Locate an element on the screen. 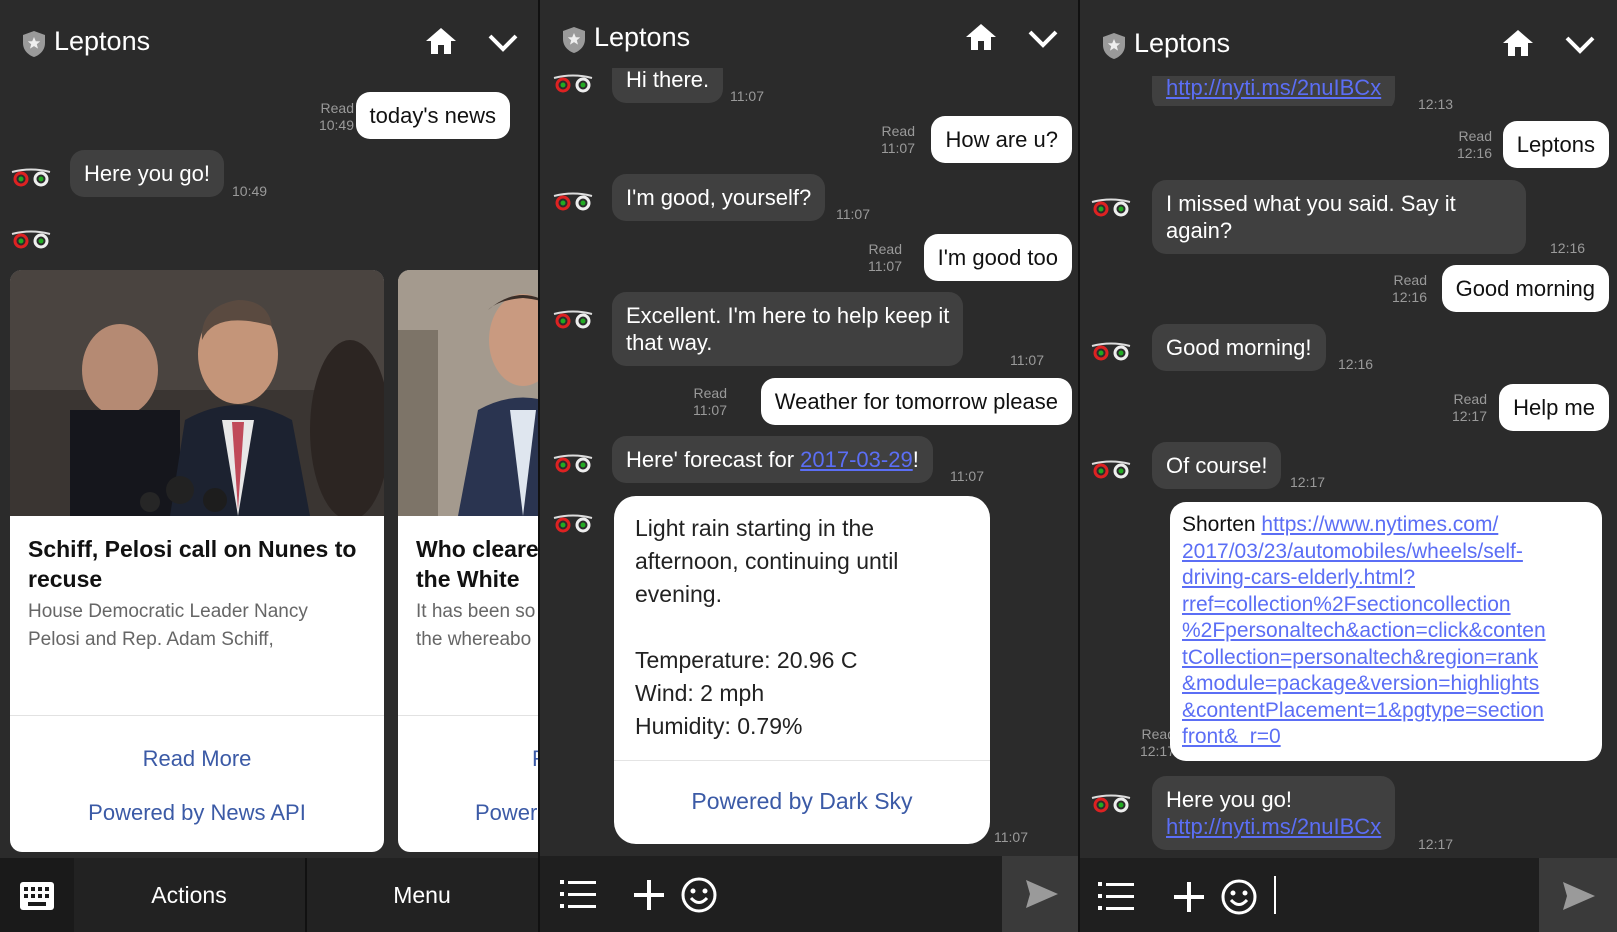 This screenshot has width=1617, height=932. text-cursor is located at coordinates (1275, 895).